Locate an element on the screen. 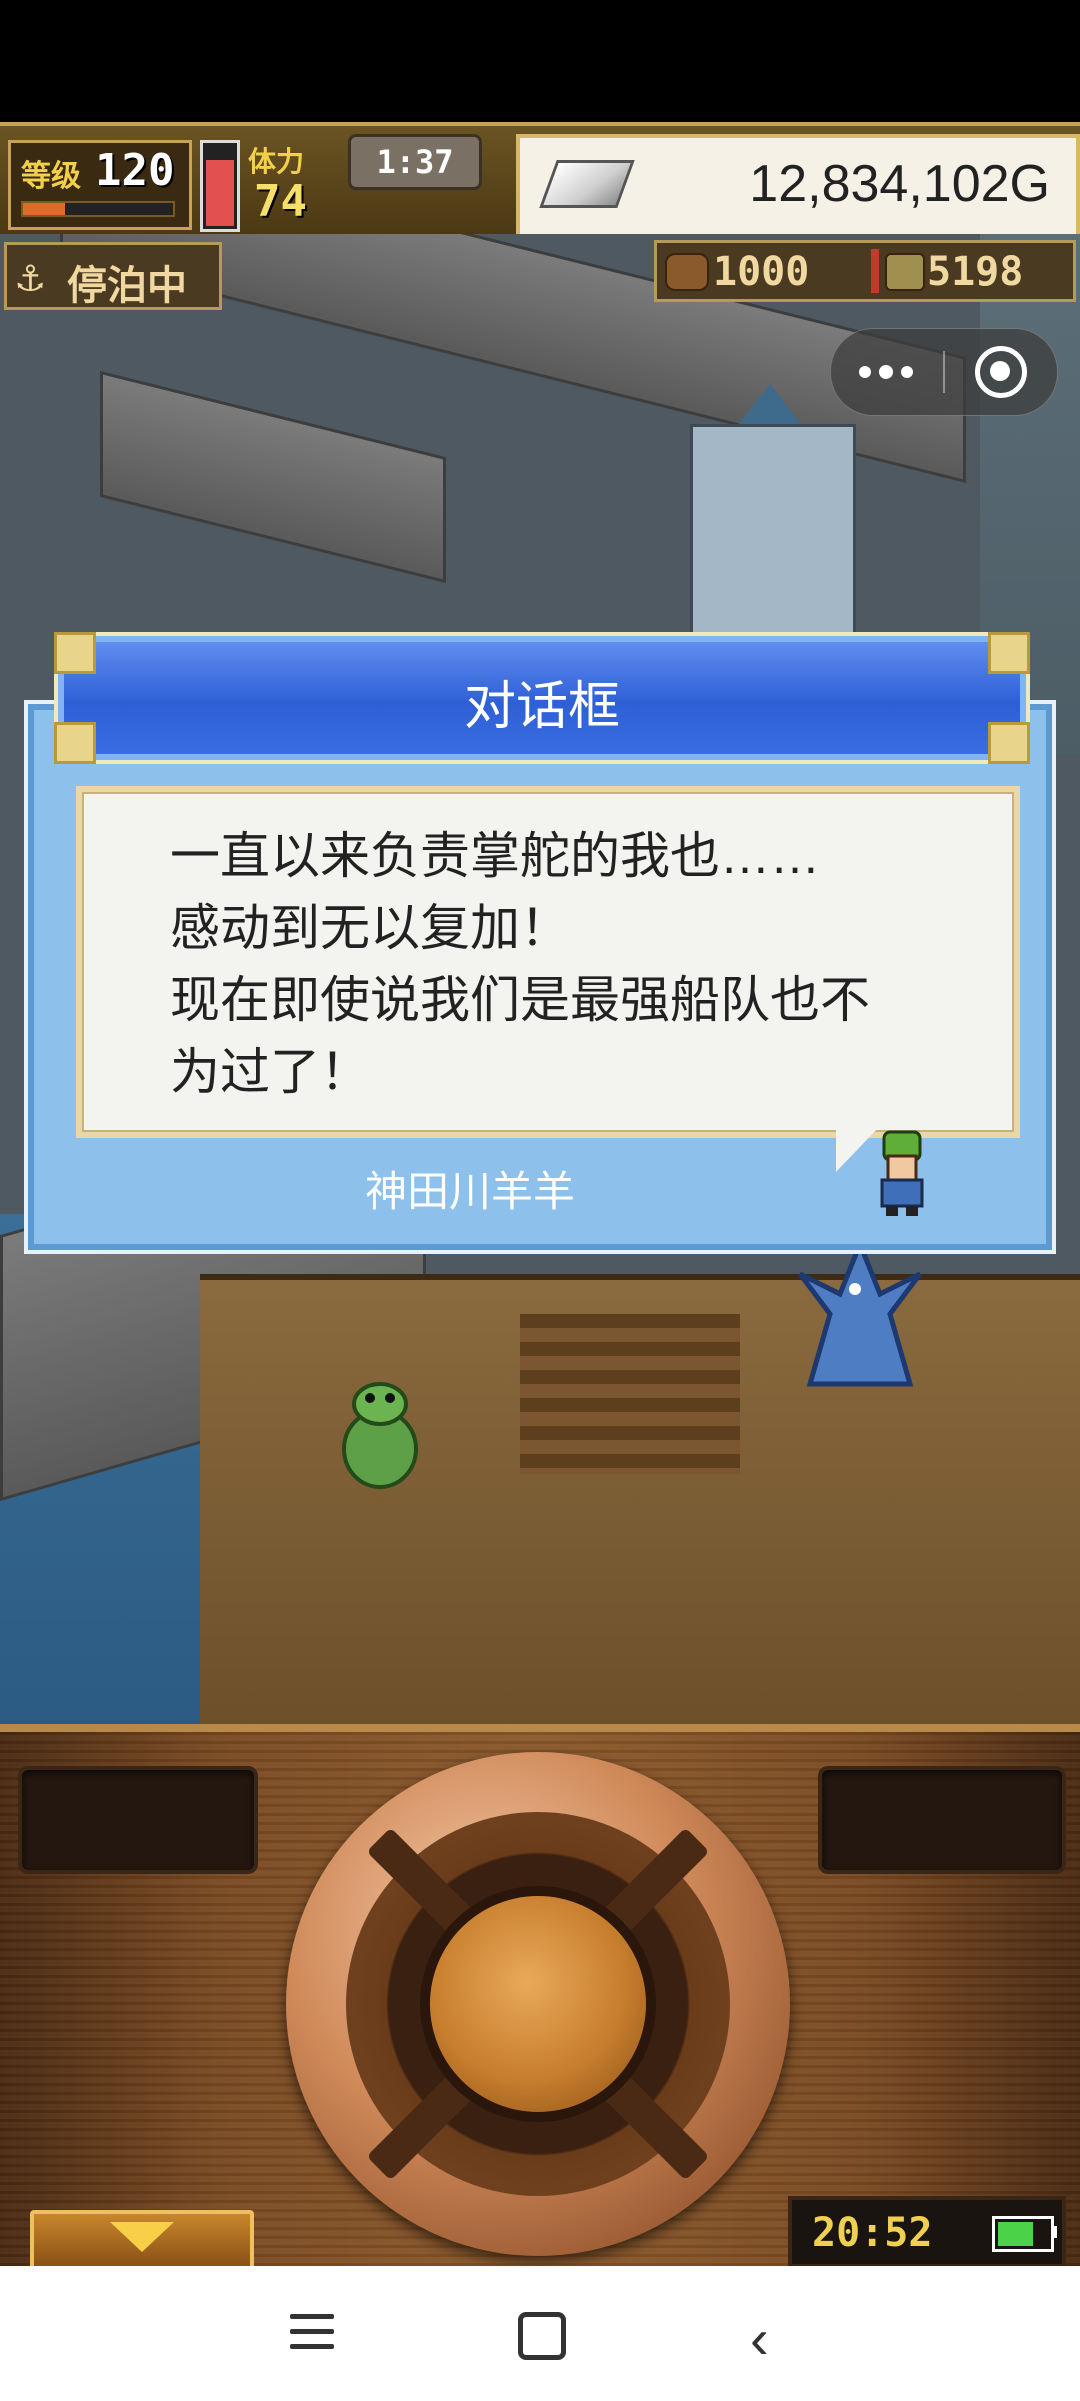 This screenshot has width=1080, height=2401. dialog-line: 感动到无以复加！ is located at coordinates (370, 928).